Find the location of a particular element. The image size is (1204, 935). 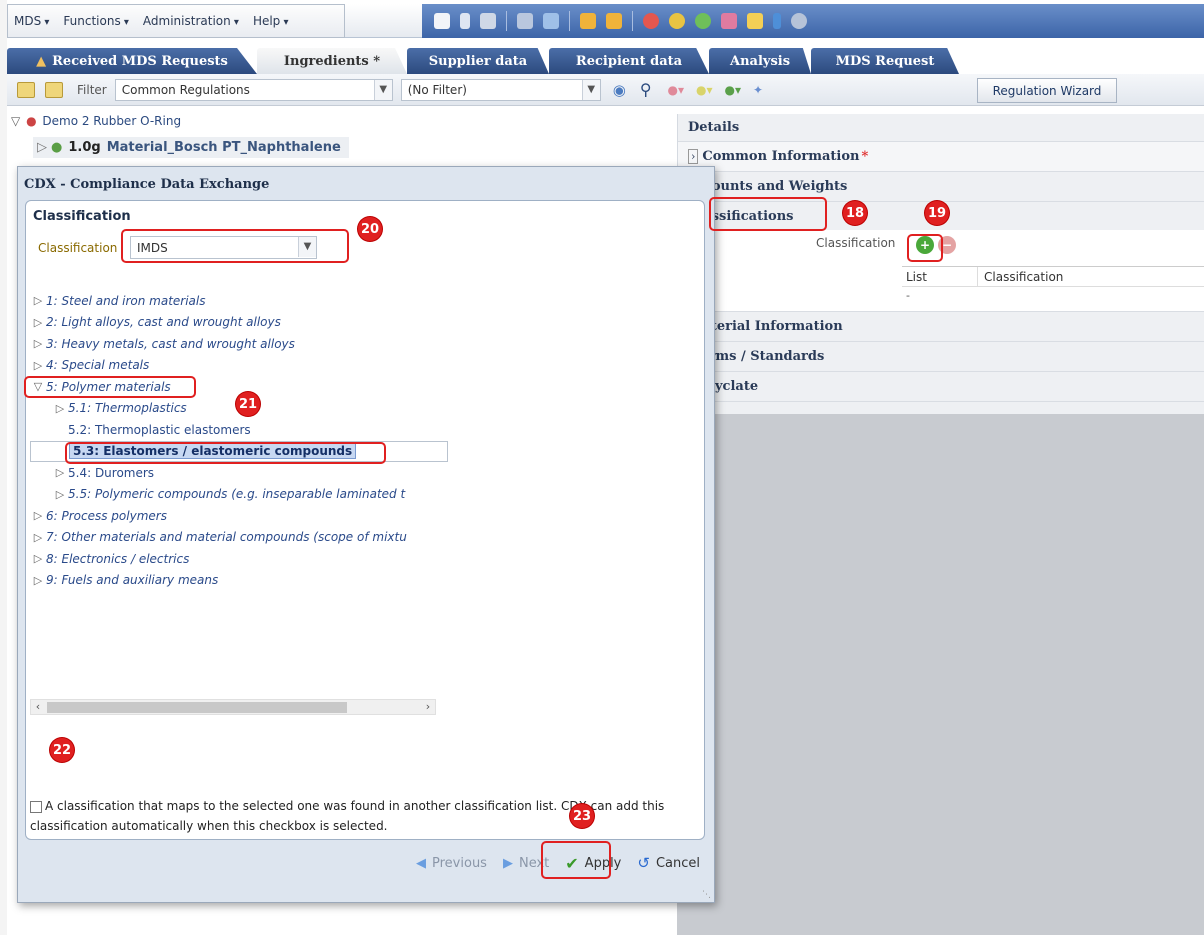

cancel-label: Cancel is located at coordinates (677, 863).